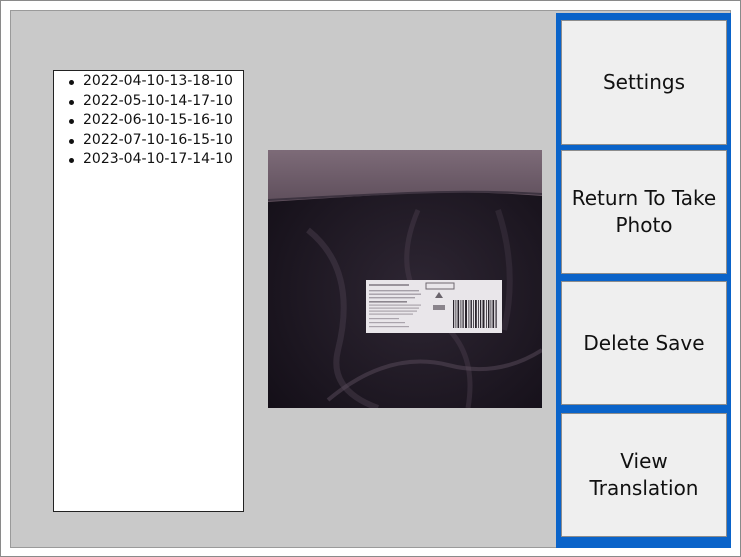 The height and width of the screenshot is (557, 741). What do you see at coordinates (155, 121) in the screenshot?
I see `save-list-item: 2022-06-10-15-16-10` at bounding box center [155, 121].